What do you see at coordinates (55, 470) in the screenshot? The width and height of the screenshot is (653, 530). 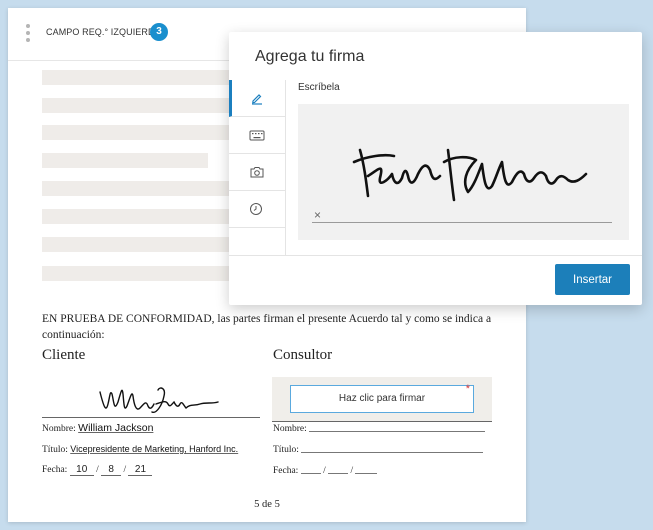 I see `client-date-label: Fecha:` at bounding box center [55, 470].